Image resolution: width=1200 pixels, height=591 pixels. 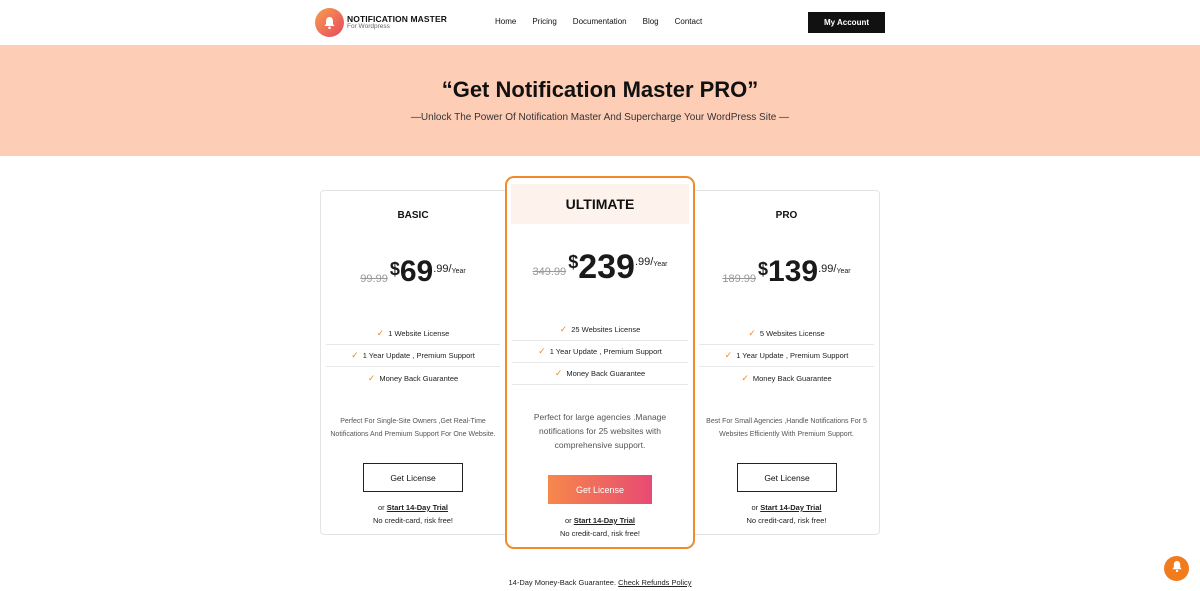 What do you see at coordinates (413, 215) in the screenshot?
I see `plan-name: BASIC` at bounding box center [413, 215].